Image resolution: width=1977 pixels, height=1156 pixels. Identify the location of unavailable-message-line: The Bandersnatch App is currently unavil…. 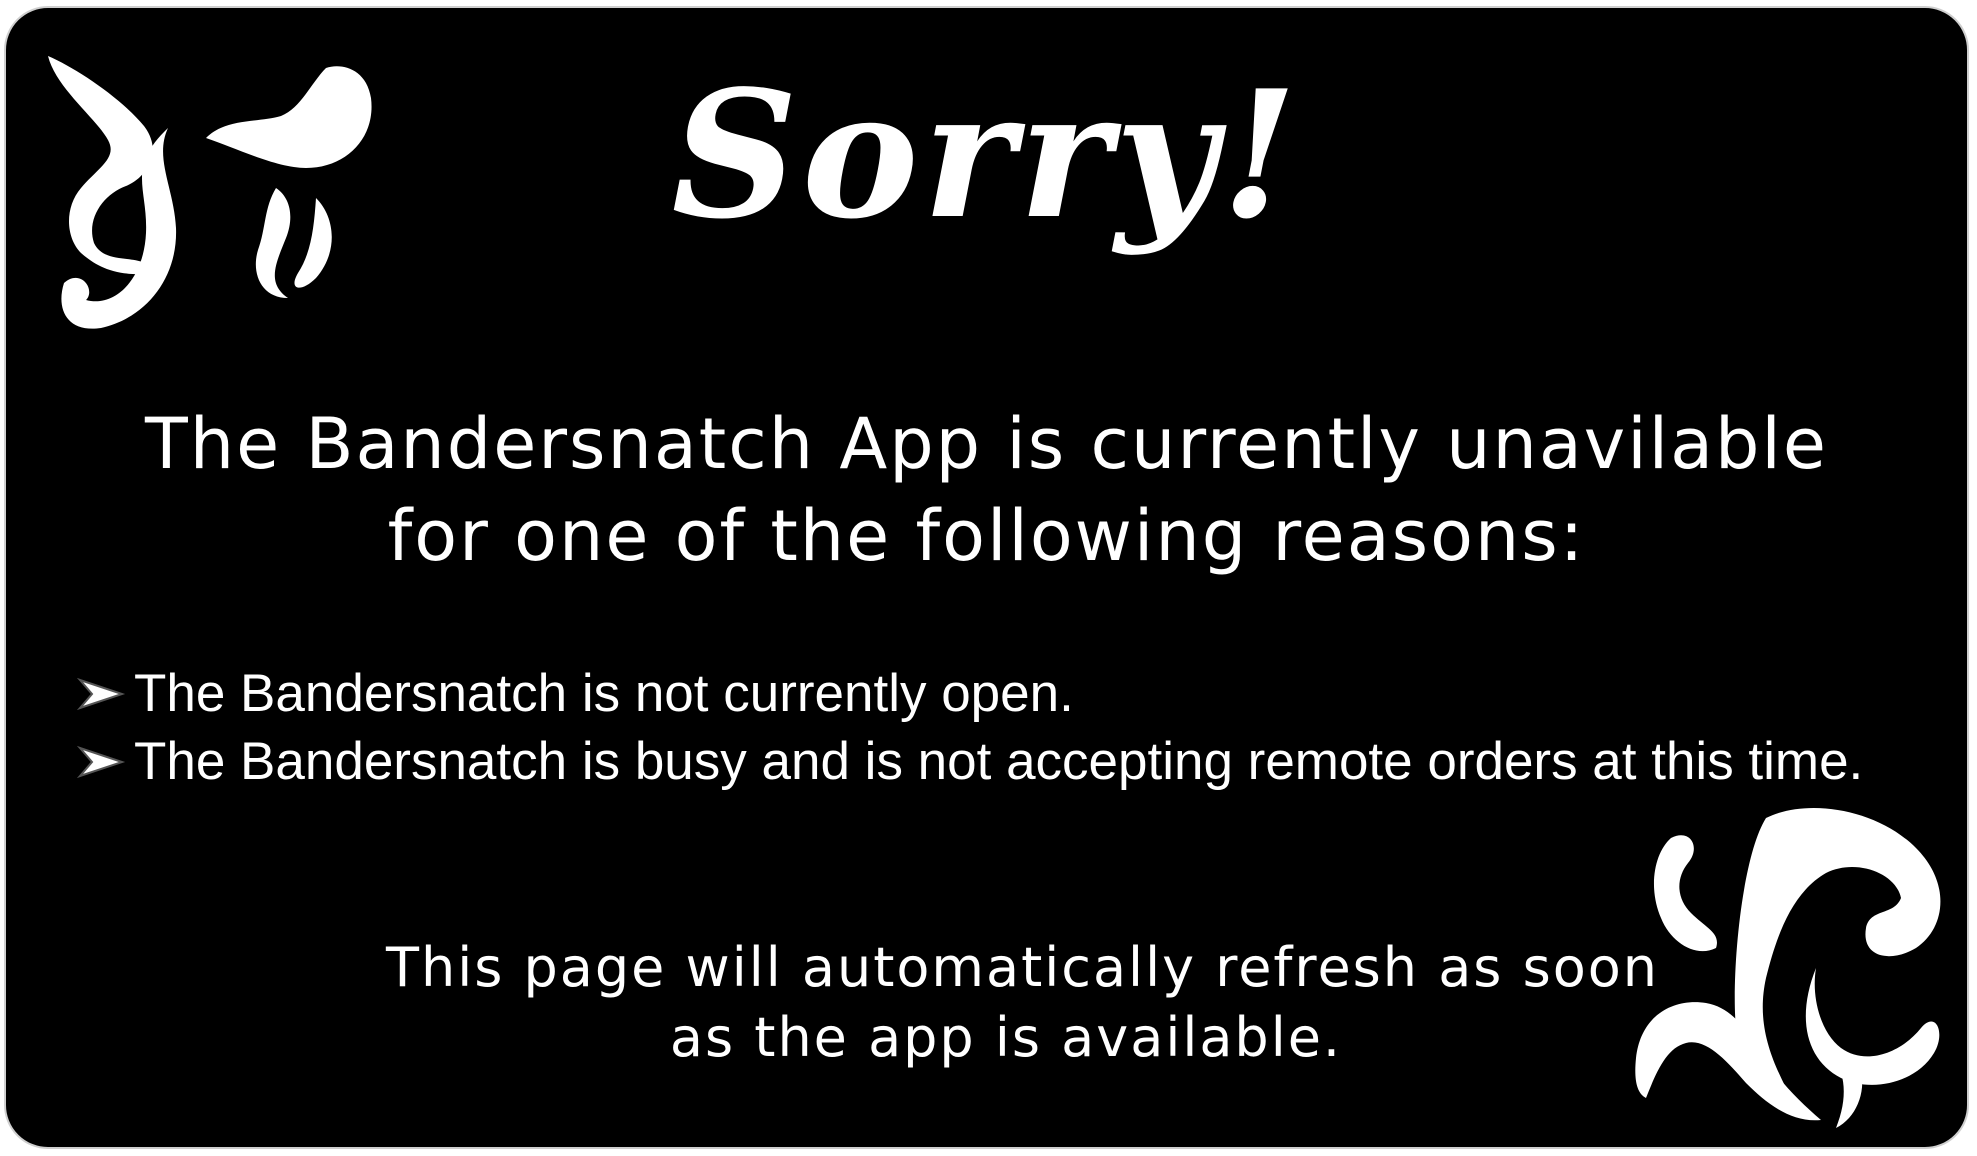
(986, 444).